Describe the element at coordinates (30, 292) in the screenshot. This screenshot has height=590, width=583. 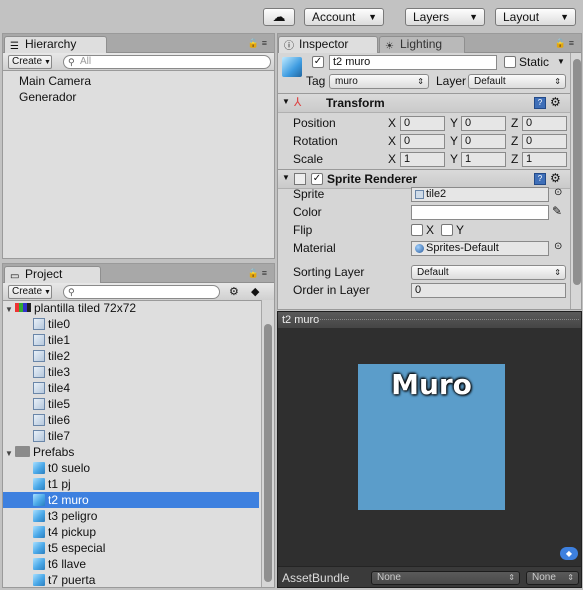
I see `project-create-button: Create ▼` at that location.